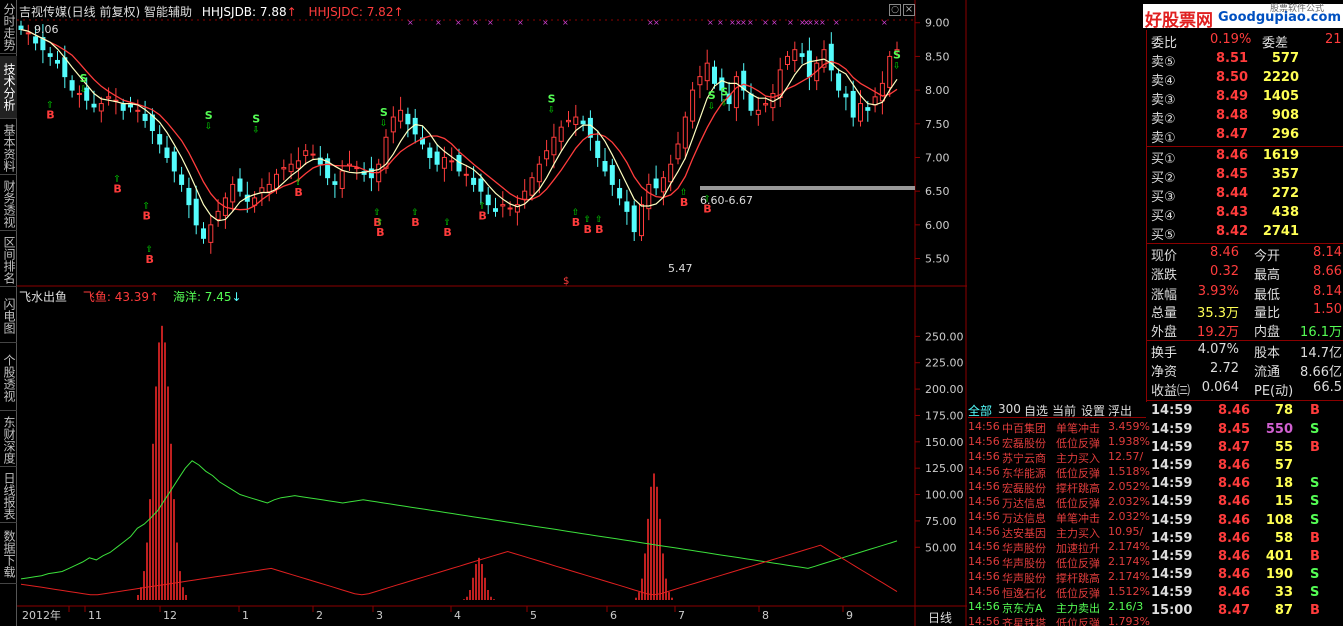 The height and width of the screenshot is (626, 1343). Describe the element at coordinates (1059, 620) in the screenshot. I see `alert-row: 14:56 齐星铁塔 低位反弹 1.793%` at that location.